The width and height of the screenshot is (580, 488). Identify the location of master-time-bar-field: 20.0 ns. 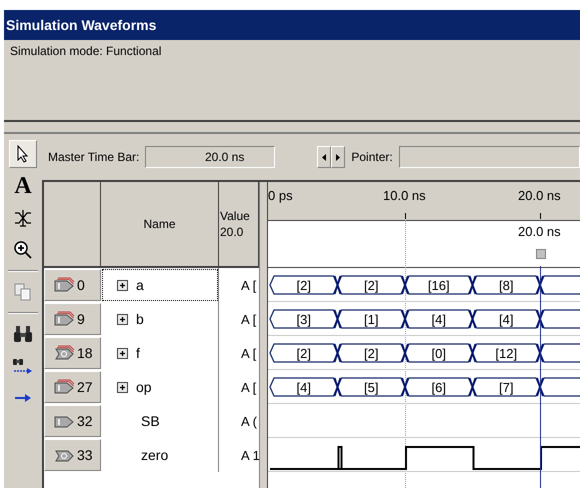
(210, 157).